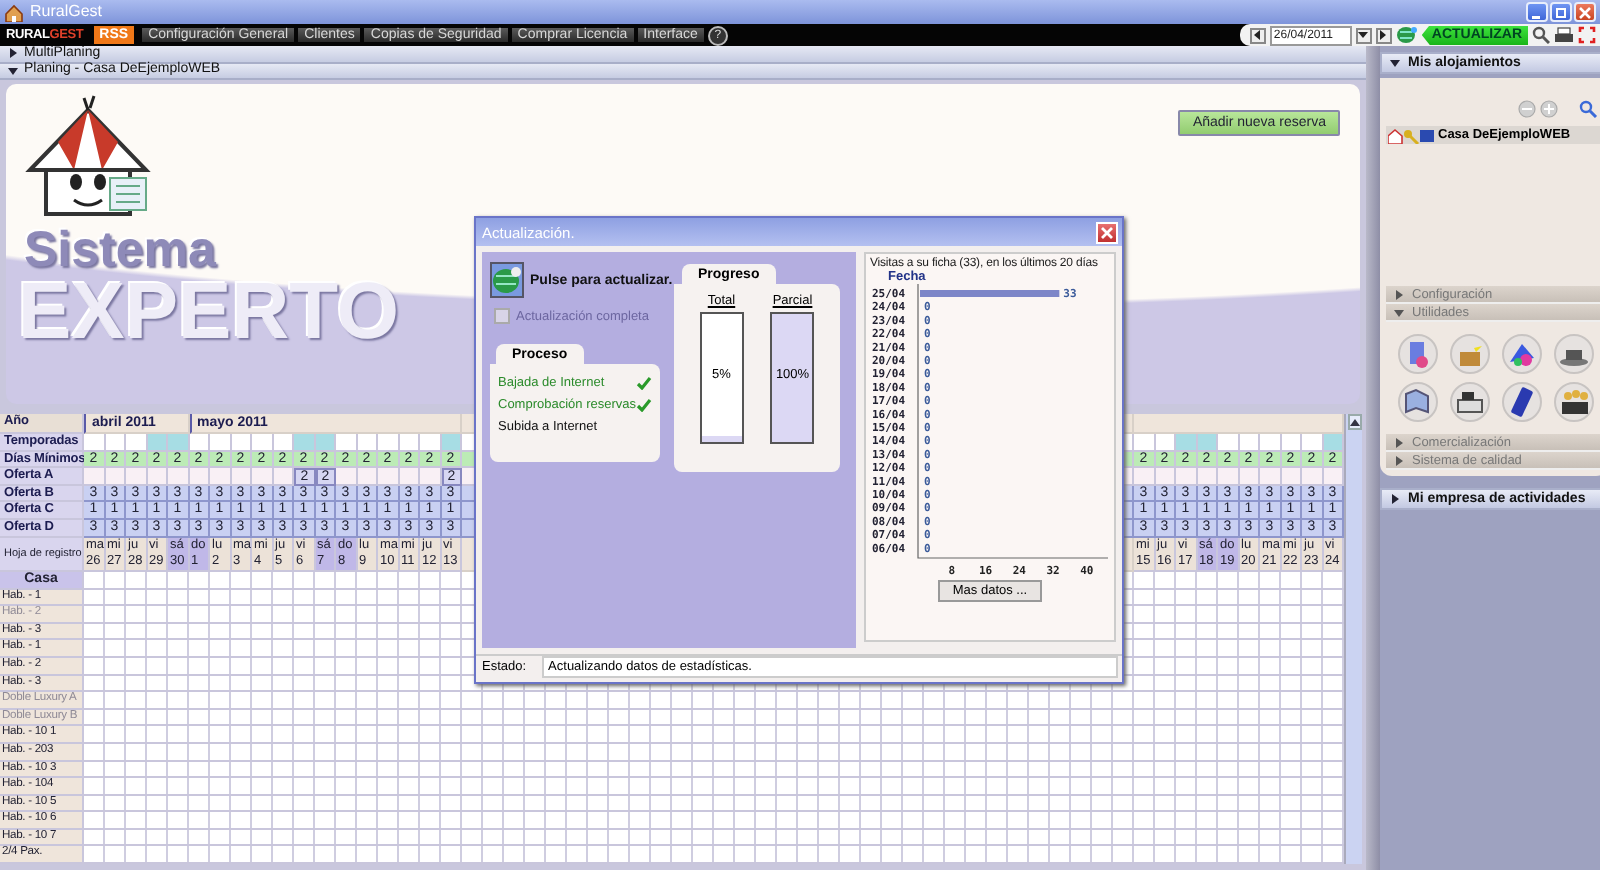 Image resolution: width=1600 pixels, height=870 pixels. I want to click on dropdown-button, so click(1363, 35).